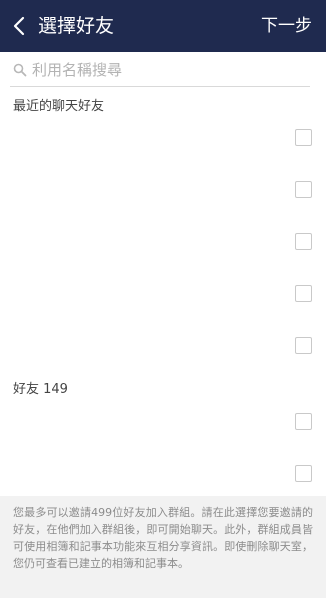  Describe the element at coordinates (59, 106) in the screenshot. I see `recent-chats-section-title: 最近的聊天好友` at that location.